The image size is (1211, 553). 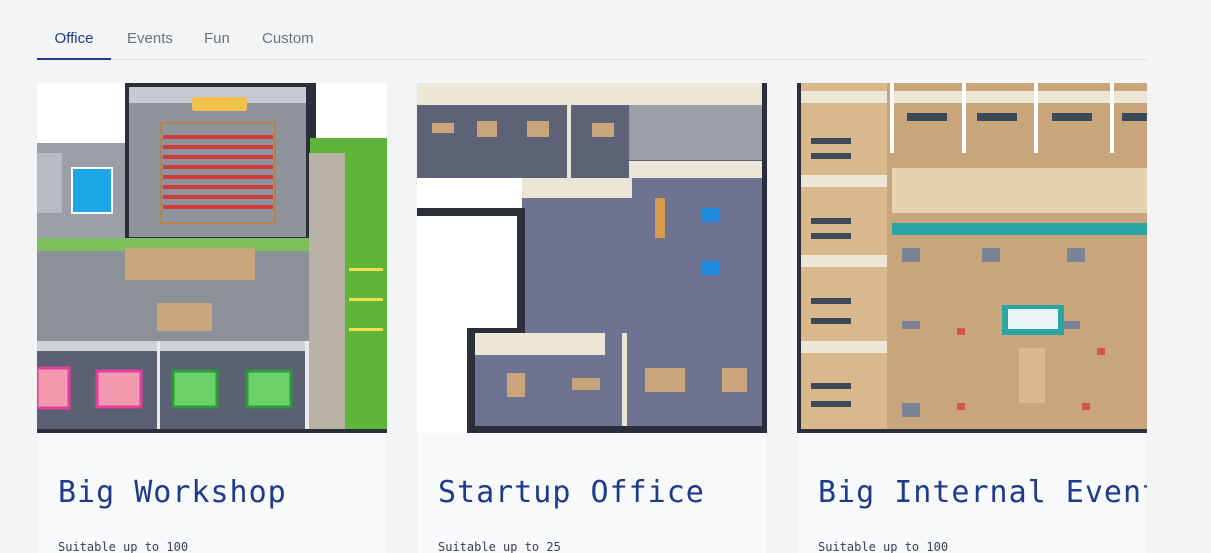 I want to click on tab-fun: Fun, so click(x=217, y=44).